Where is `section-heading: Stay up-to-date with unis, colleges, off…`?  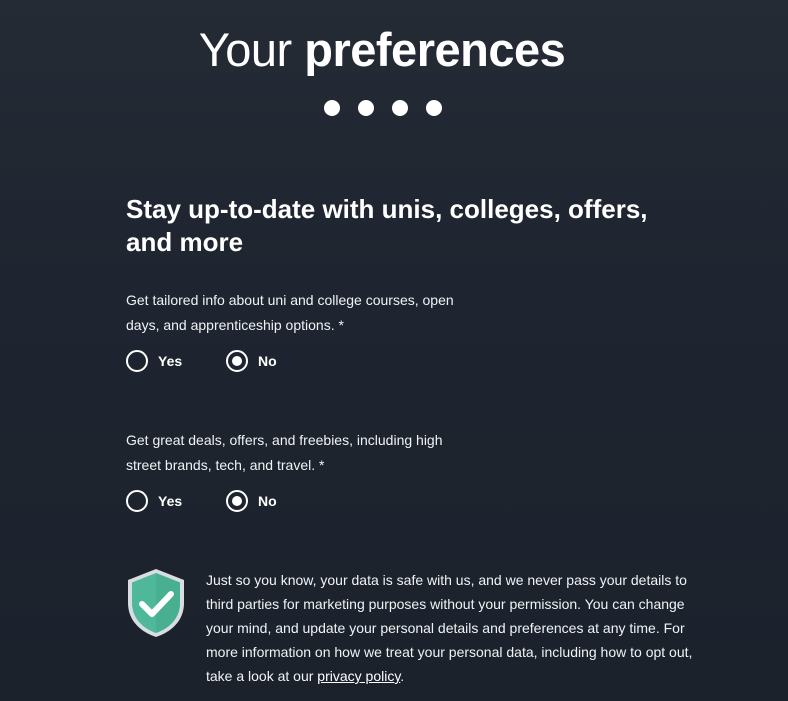
section-heading: Stay up-to-date with unis, colleges, off… is located at coordinates (387, 225).